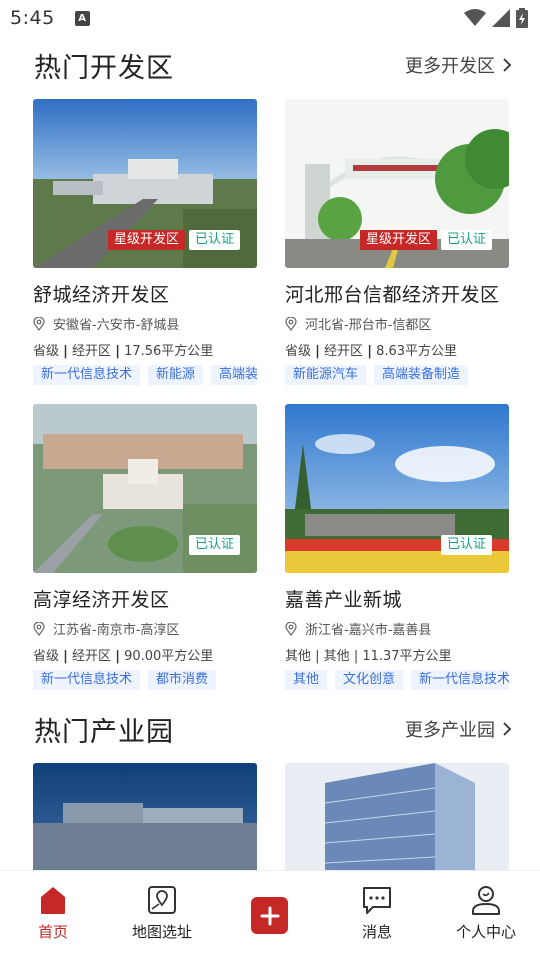  I want to click on dev-zone-location: 安徽省-六安市-舒城县, so click(145, 323).